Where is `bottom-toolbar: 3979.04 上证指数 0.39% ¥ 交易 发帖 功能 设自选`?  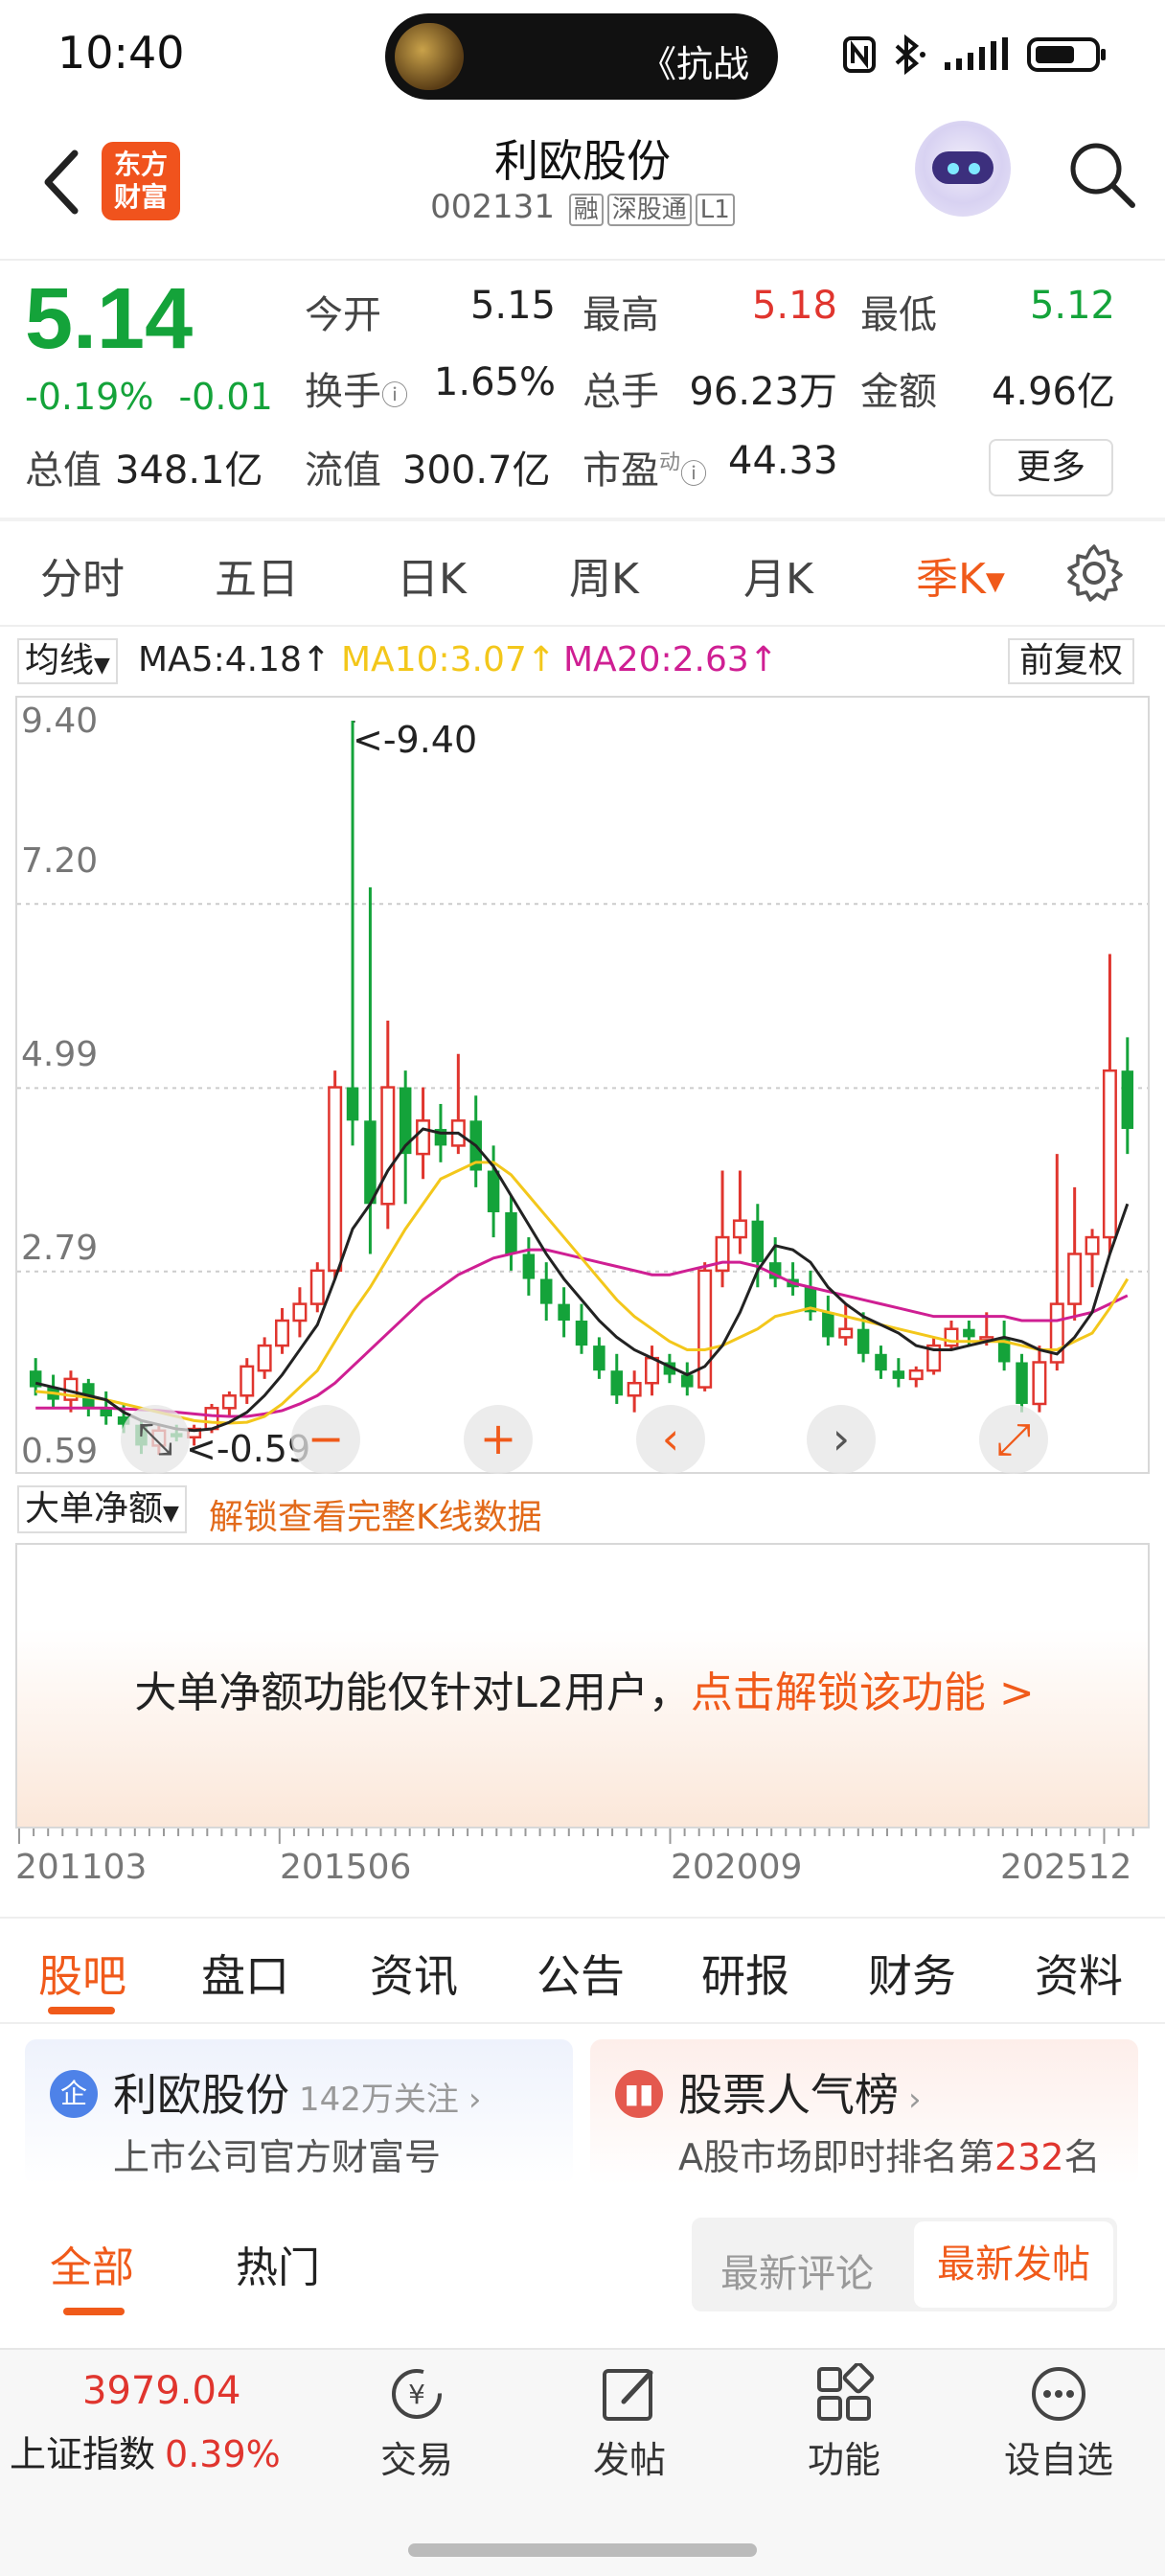
bottom-toolbar: 3979.04 上证指数 0.39% ¥ 交易 发帖 功能 设自选 is located at coordinates (582, 2462).